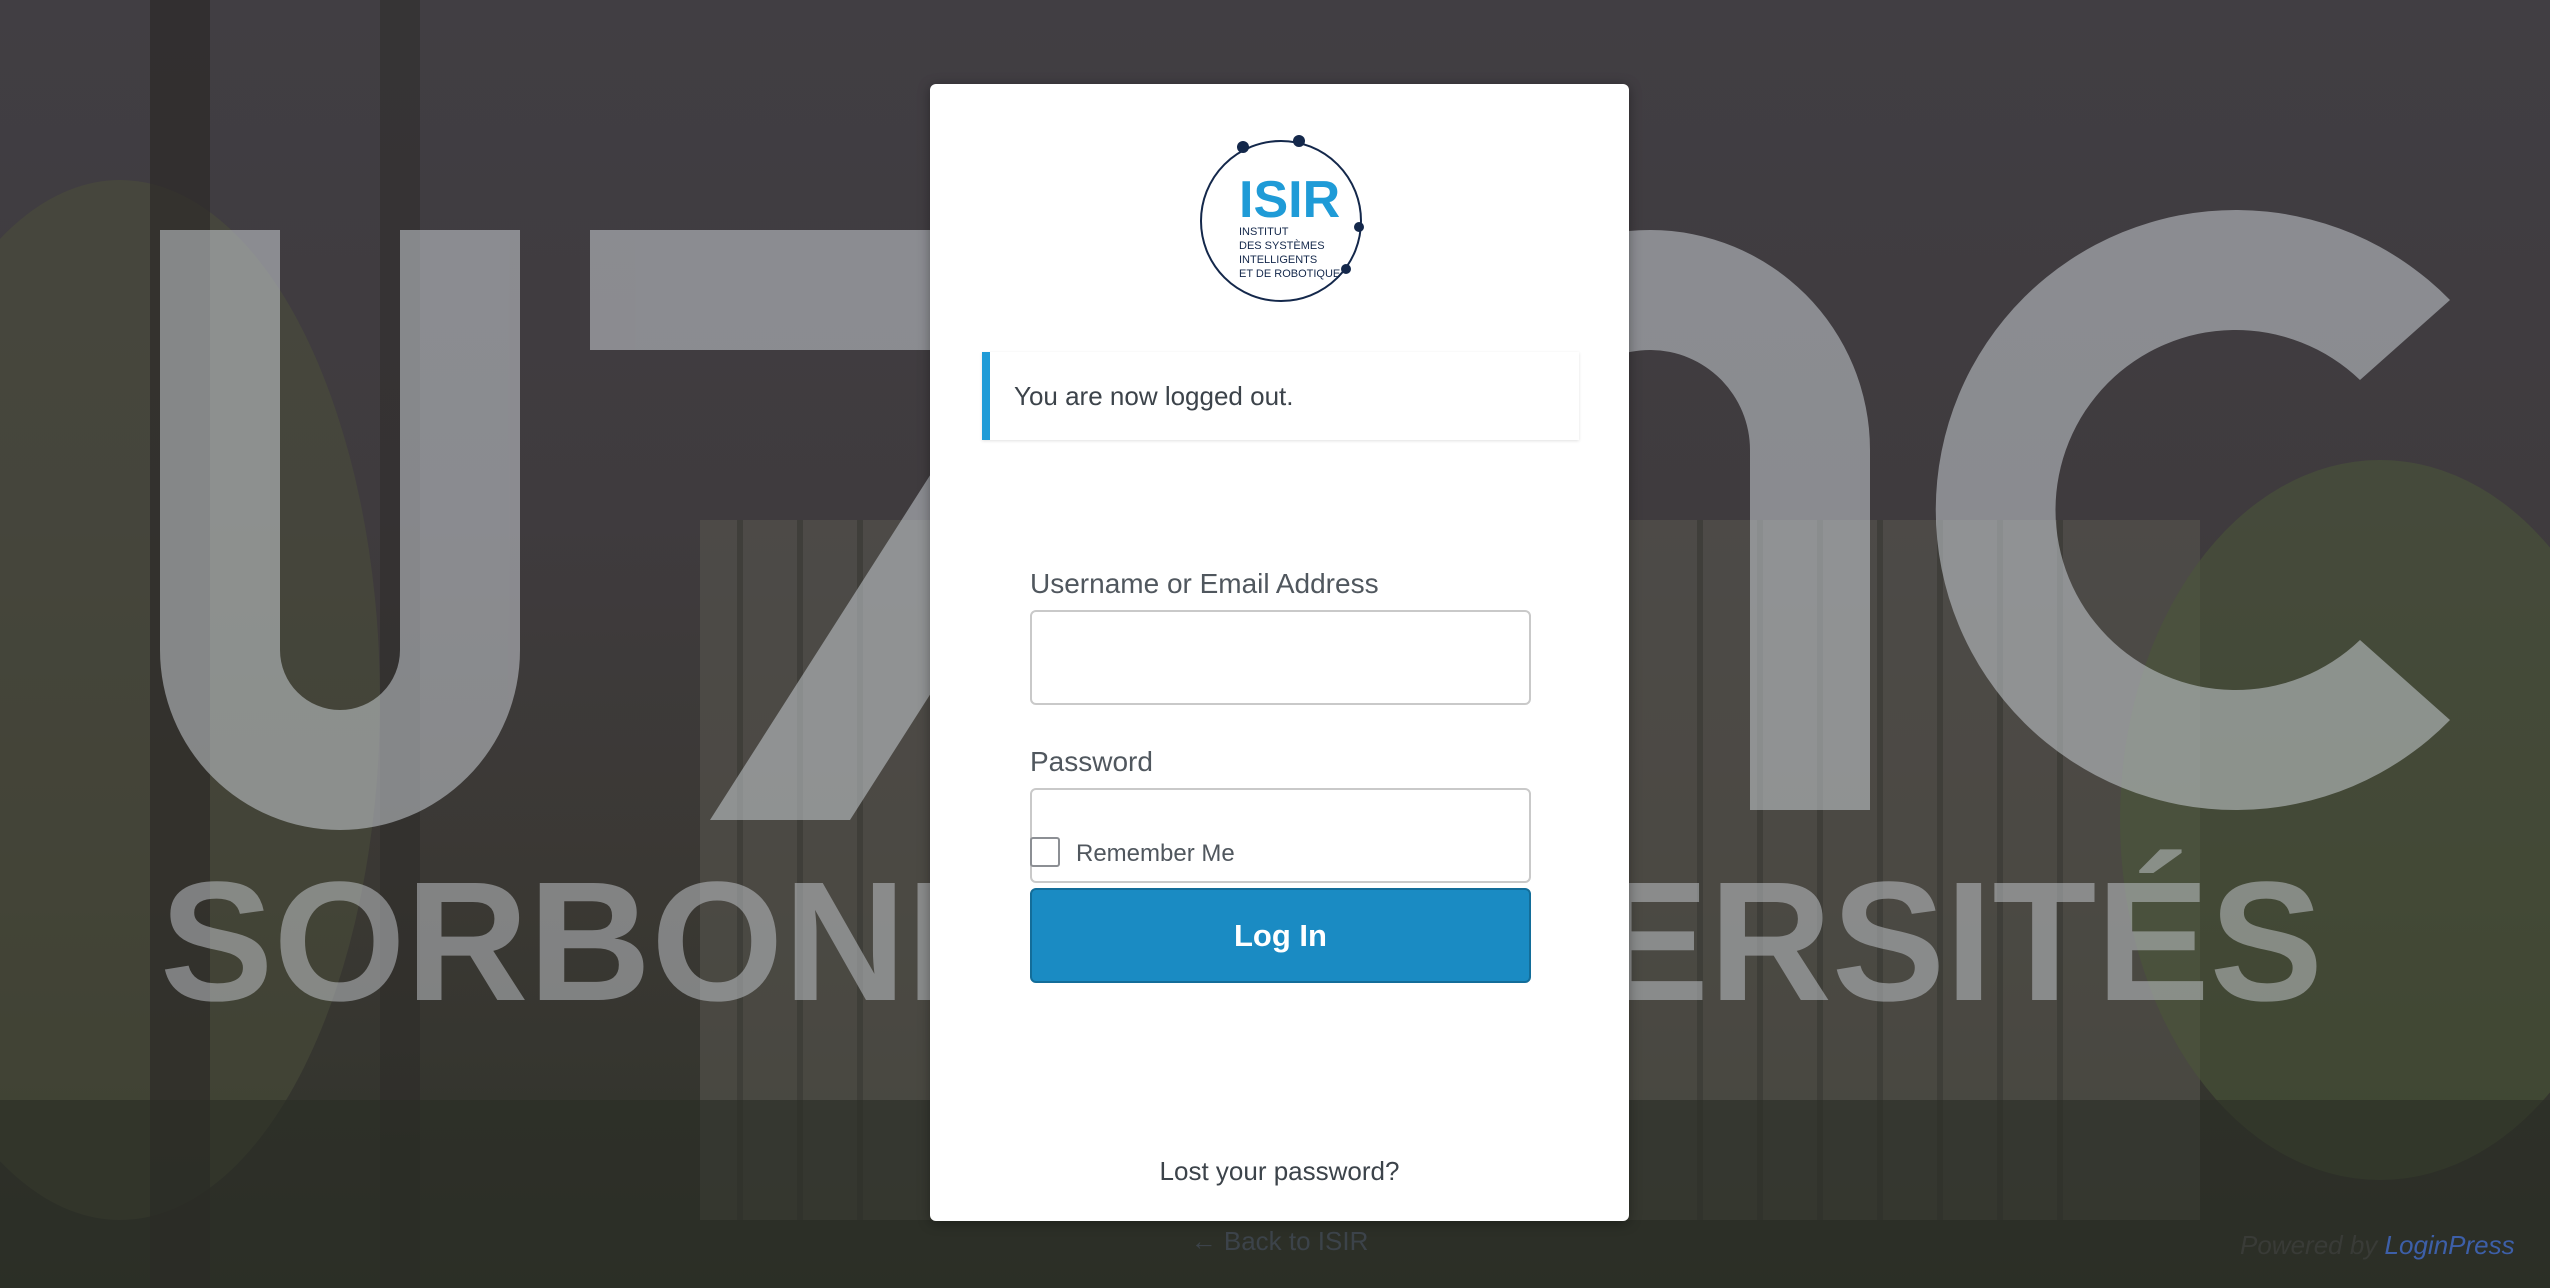  Describe the element at coordinates (2450, 1245) in the screenshot. I see `loginpress-link: LoginPress` at that location.